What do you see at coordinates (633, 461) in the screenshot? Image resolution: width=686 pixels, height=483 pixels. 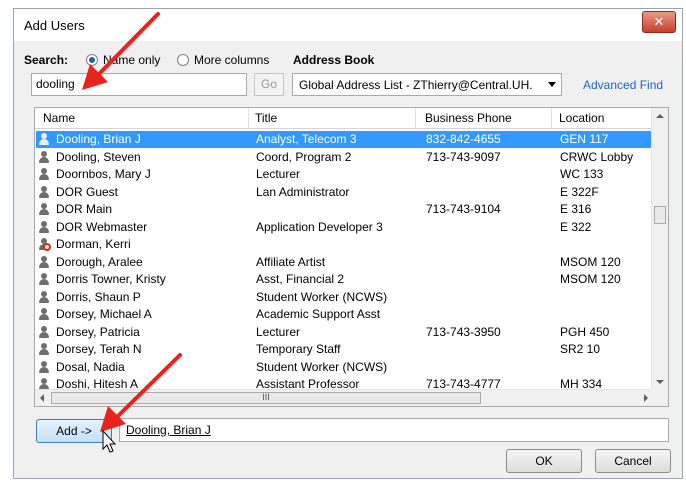 I see `cancel-button: Cancel` at bounding box center [633, 461].